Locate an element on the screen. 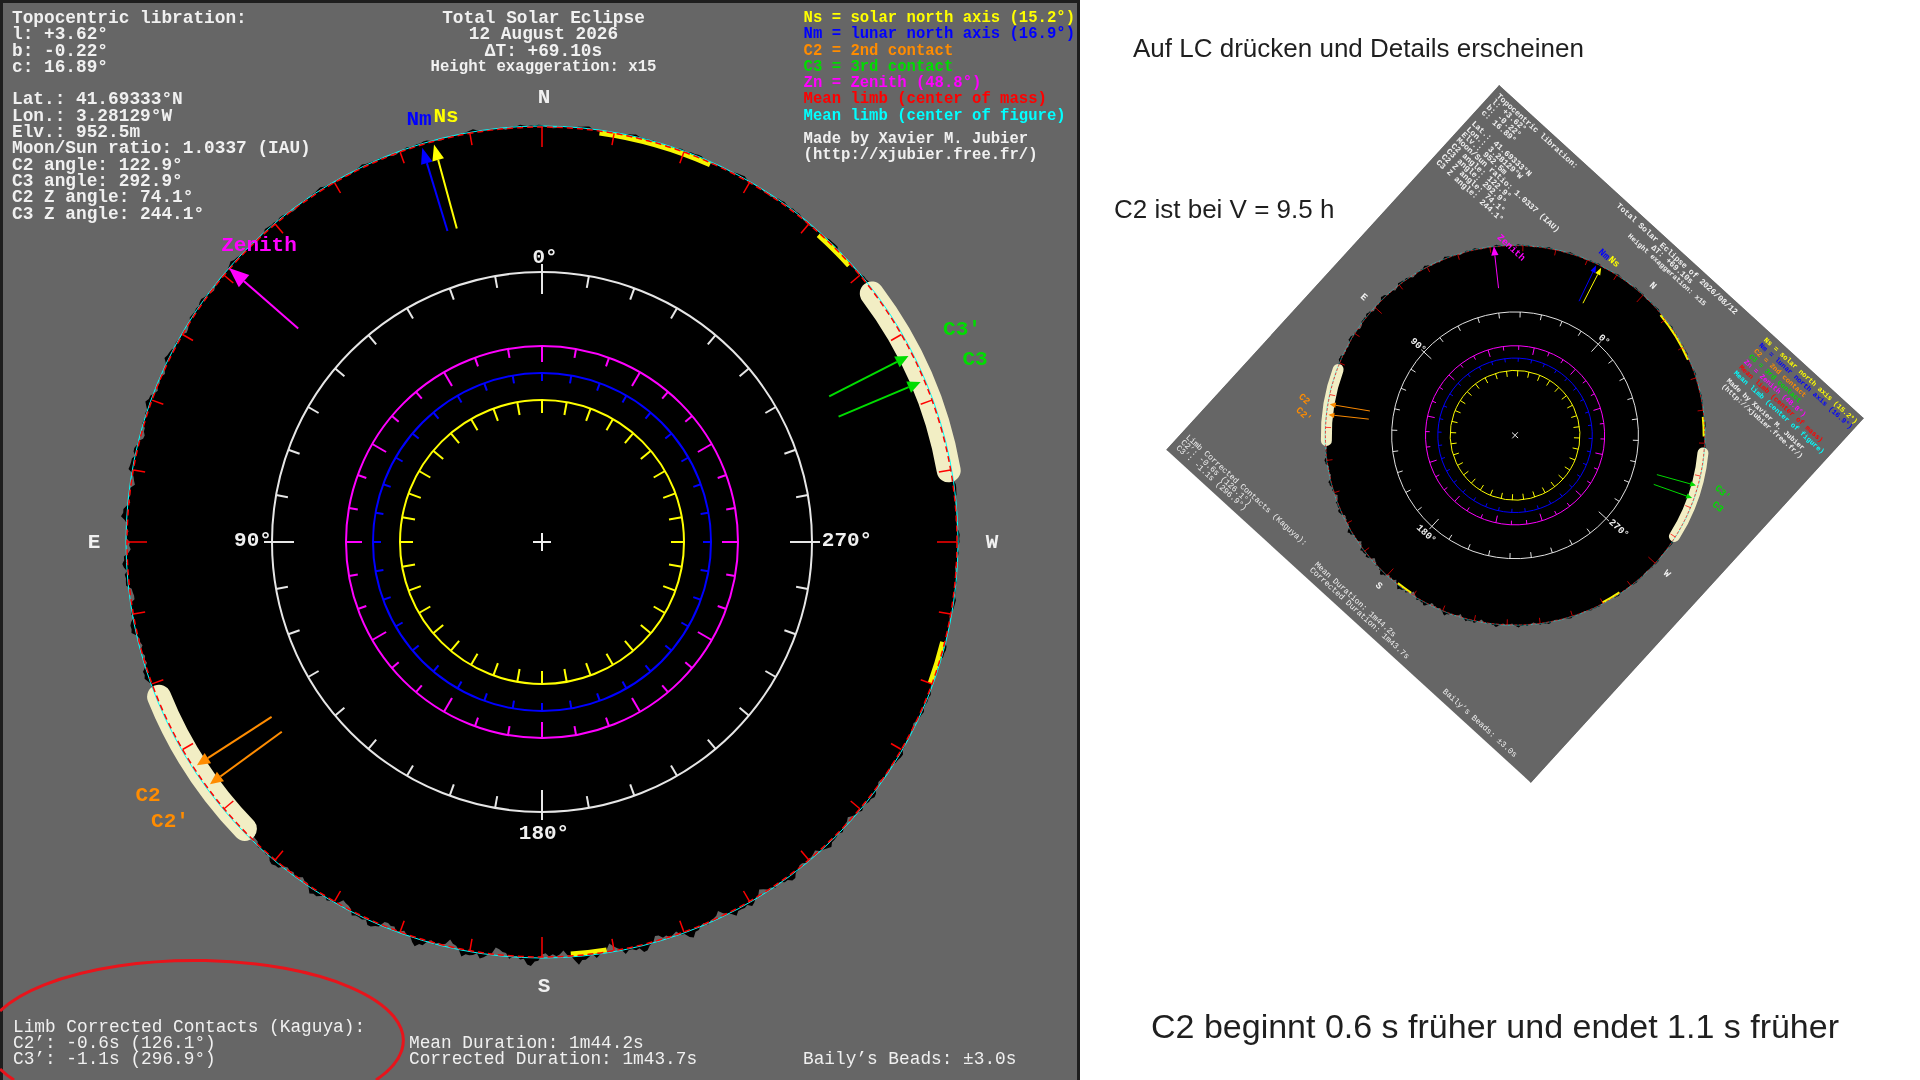 This screenshot has width=1920, height=1080. observer-info: Moon/Sun ratio: 1.0337 (IAU) is located at coordinates (161, 148).